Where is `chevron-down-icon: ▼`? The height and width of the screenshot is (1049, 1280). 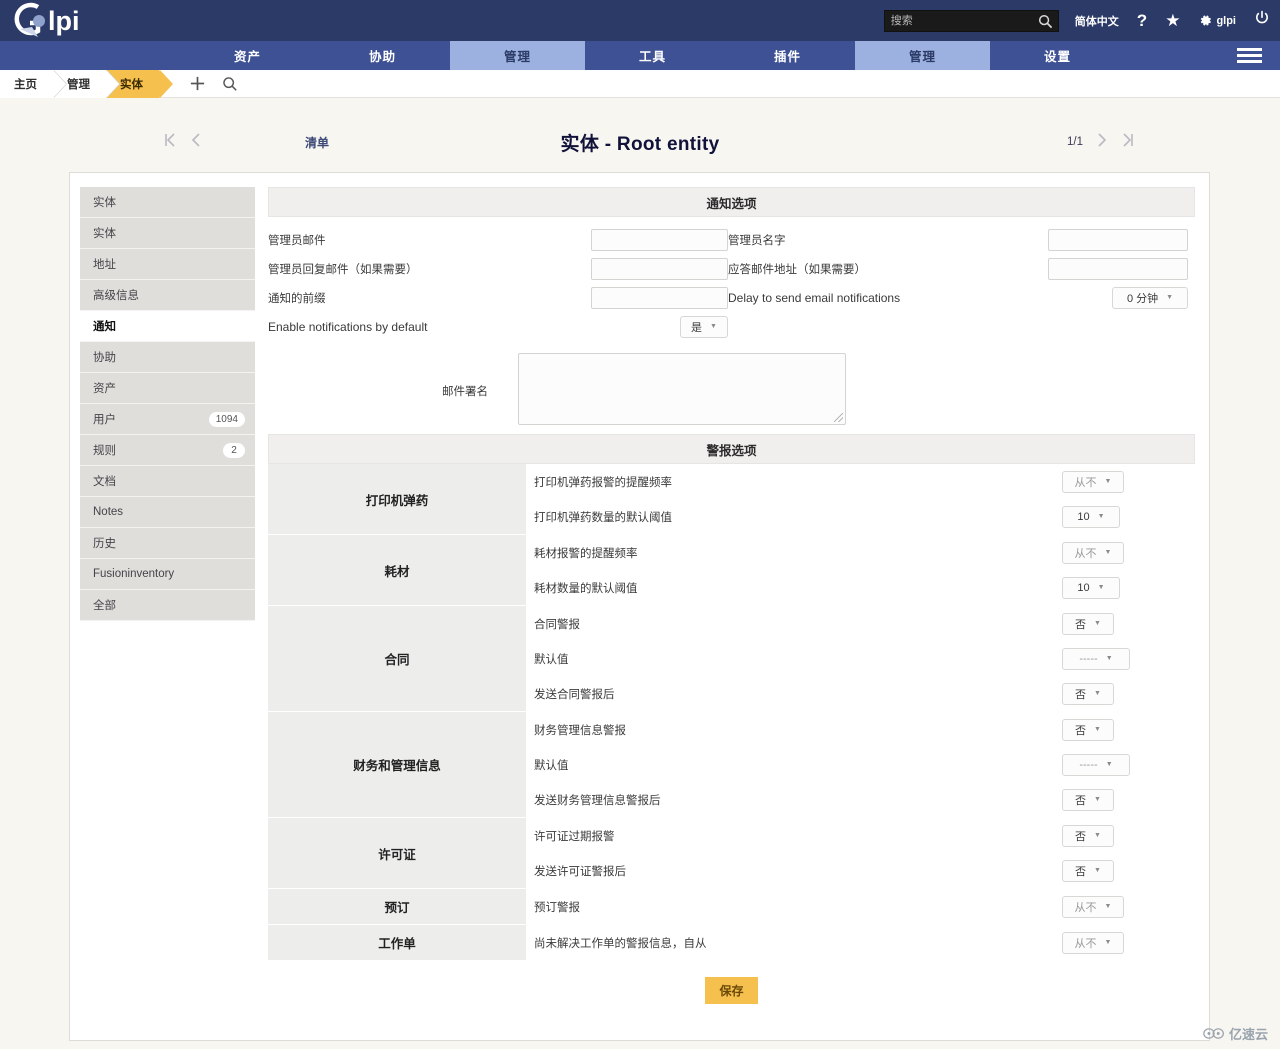 chevron-down-icon: ▼ is located at coordinates (1097, 729).